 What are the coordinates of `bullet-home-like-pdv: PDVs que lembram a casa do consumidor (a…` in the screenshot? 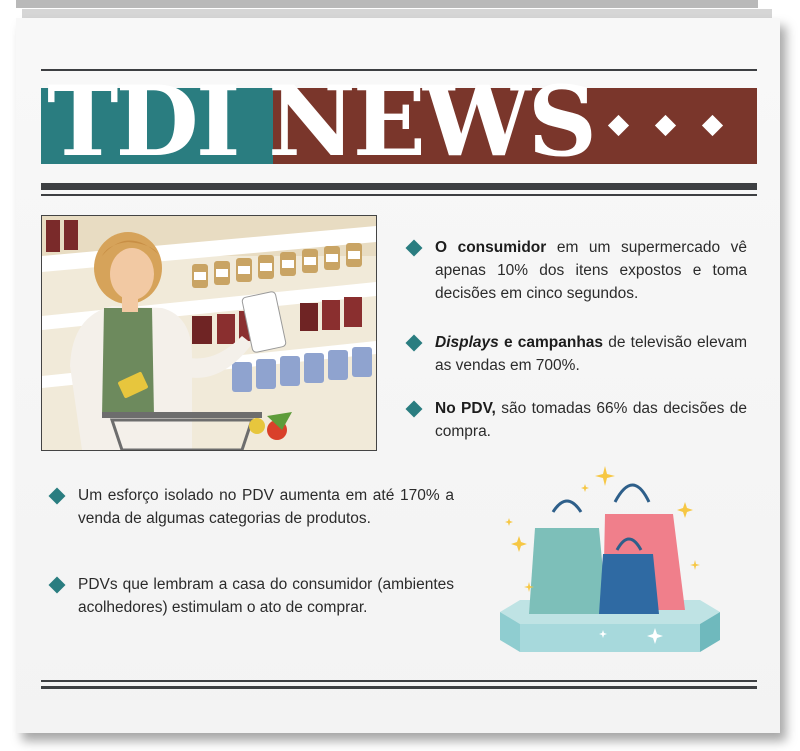 It's located at (266, 596).